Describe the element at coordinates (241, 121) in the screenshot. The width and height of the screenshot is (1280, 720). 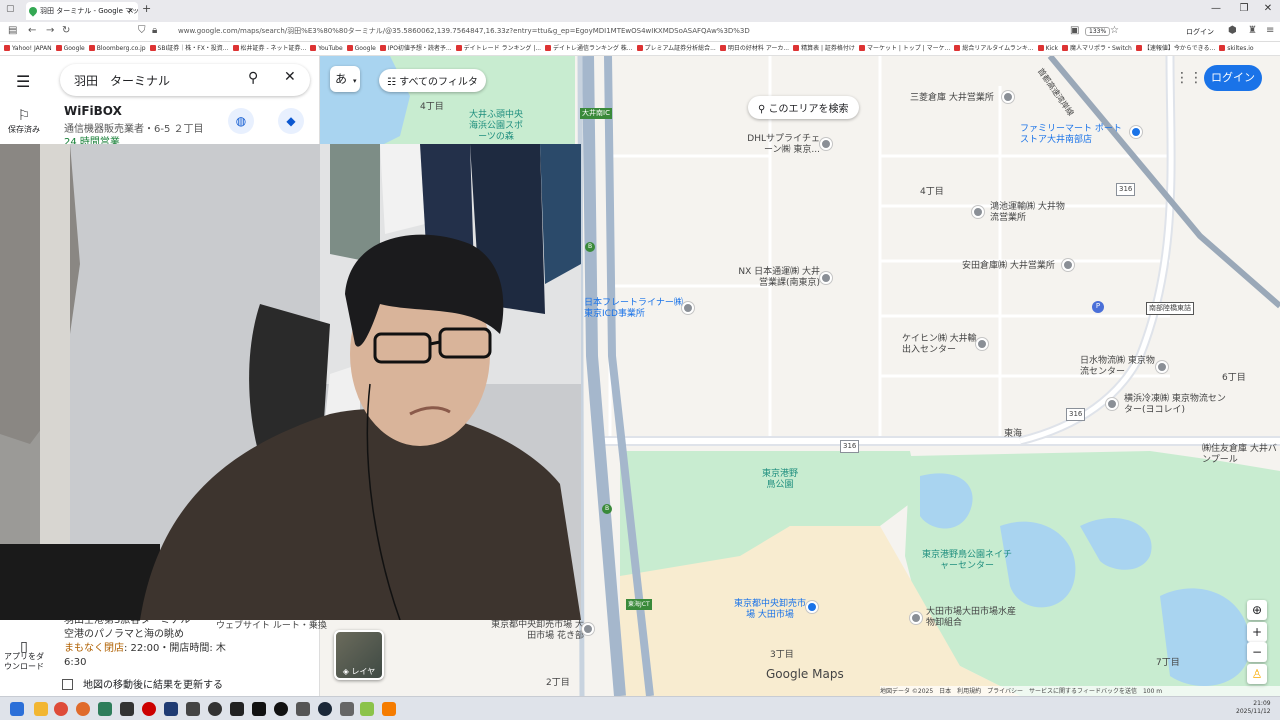
I see `website-globe-icon: ◍` at that location.